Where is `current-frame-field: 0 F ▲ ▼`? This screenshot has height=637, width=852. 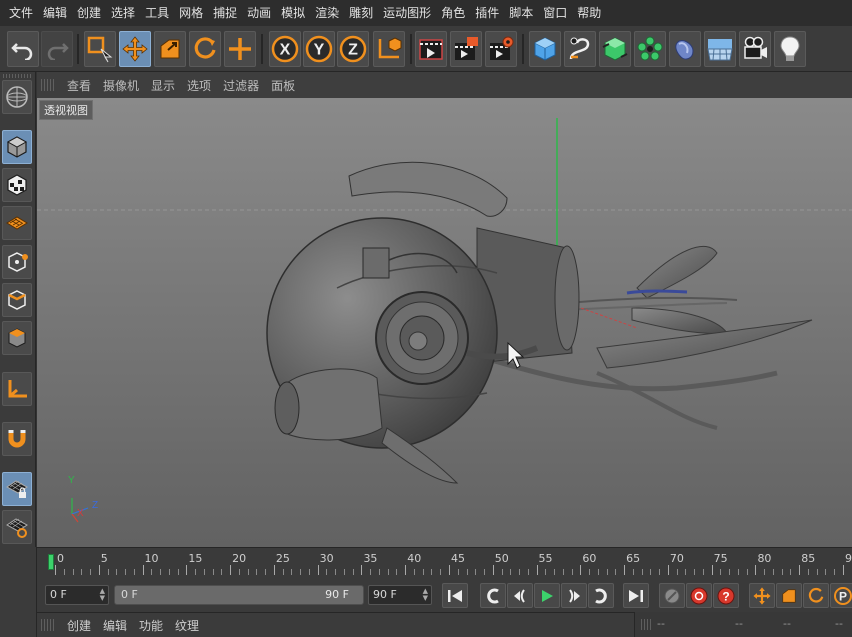 current-frame-field: 0 F ▲ ▼ is located at coordinates (77, 595).